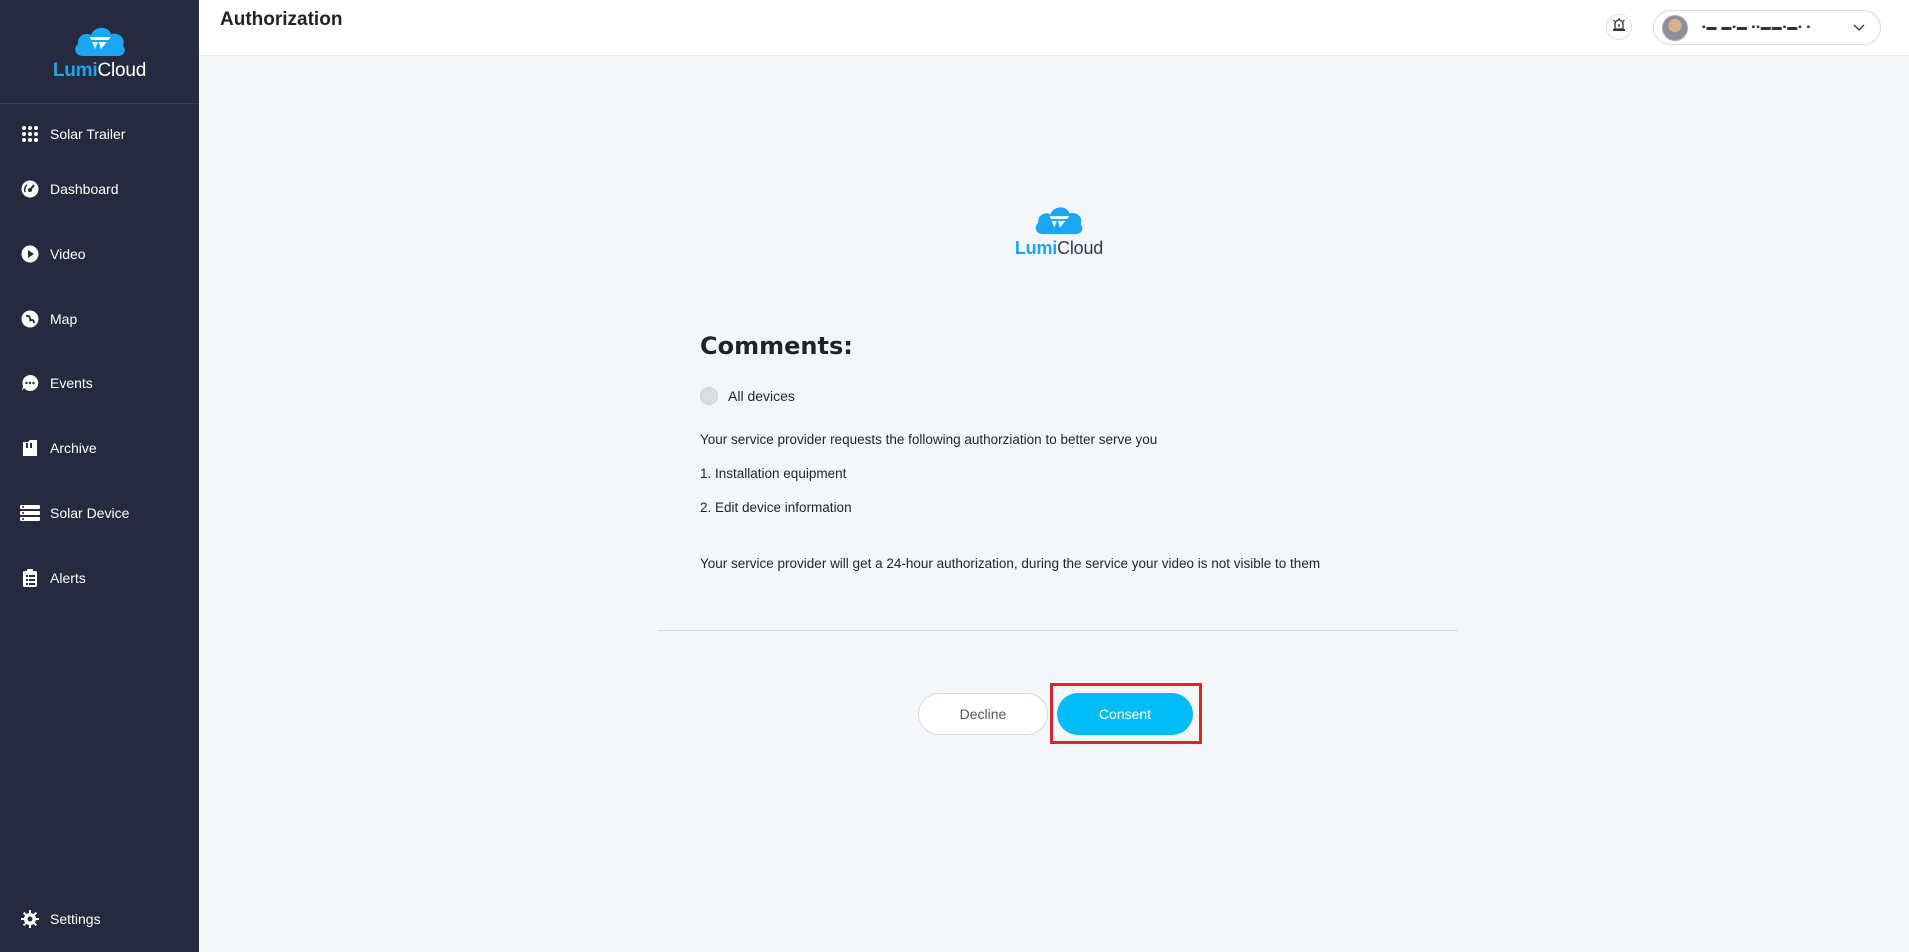 This screenshot has width=1909, height=952. What do you see at coordinates (99, 254) in the screenshot?
I see `sidebar-item-video: Video` at bounding box center [99, 254].